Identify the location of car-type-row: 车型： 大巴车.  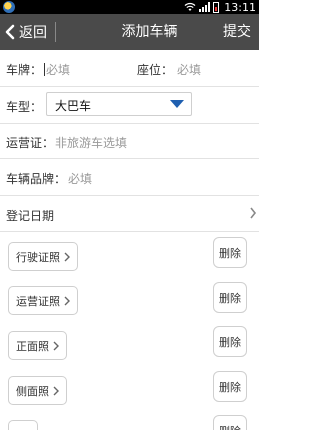
(129, 105).